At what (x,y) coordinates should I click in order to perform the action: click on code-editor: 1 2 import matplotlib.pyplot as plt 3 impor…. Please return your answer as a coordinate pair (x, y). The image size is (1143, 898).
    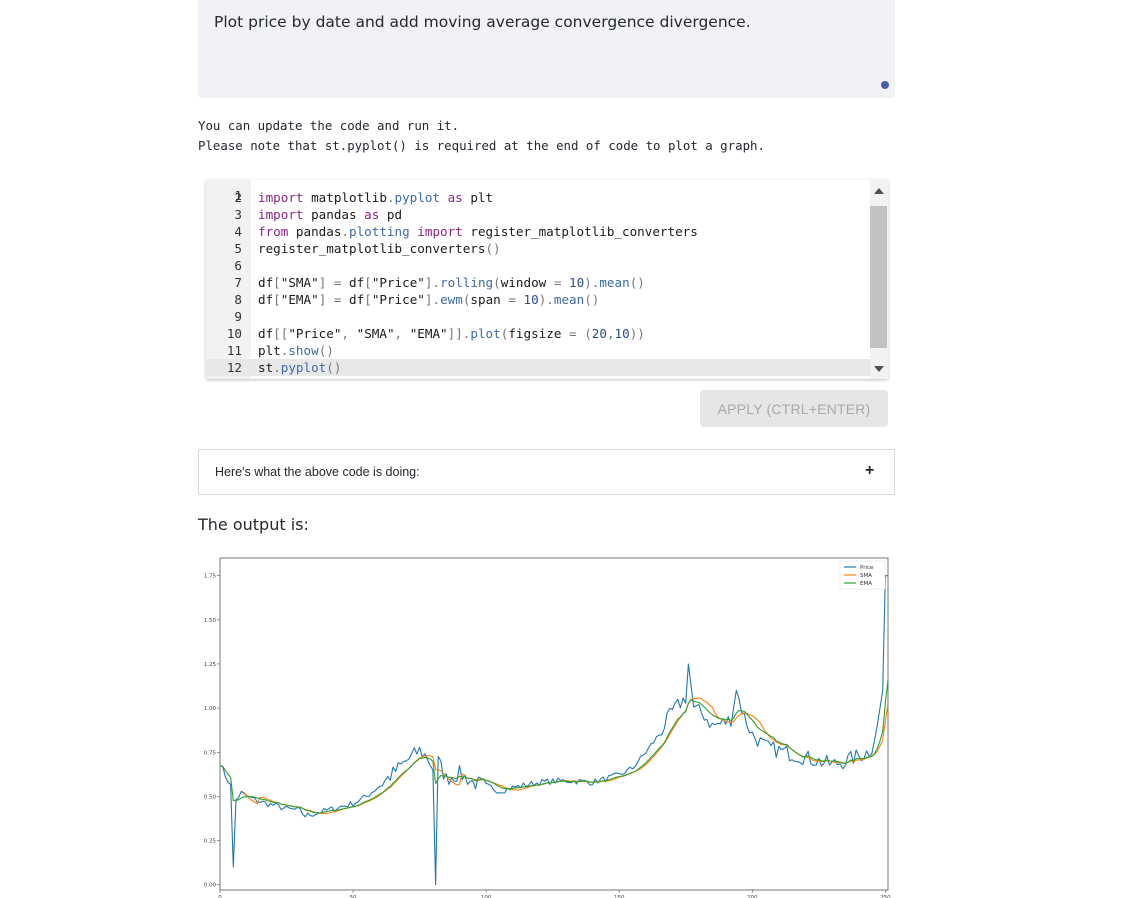
    Looking at the image, I should click on (547, 279).